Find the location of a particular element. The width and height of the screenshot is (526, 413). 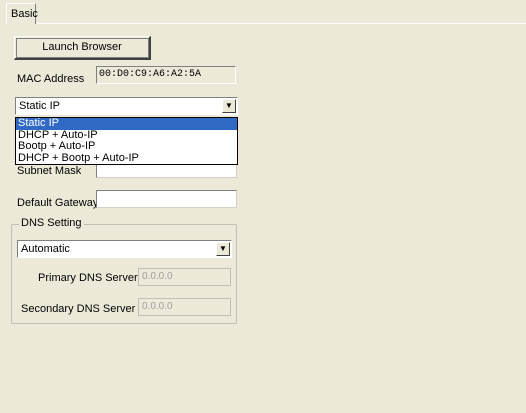

default-gateway-label: Default Gateway is located at coordinates (58, 203).